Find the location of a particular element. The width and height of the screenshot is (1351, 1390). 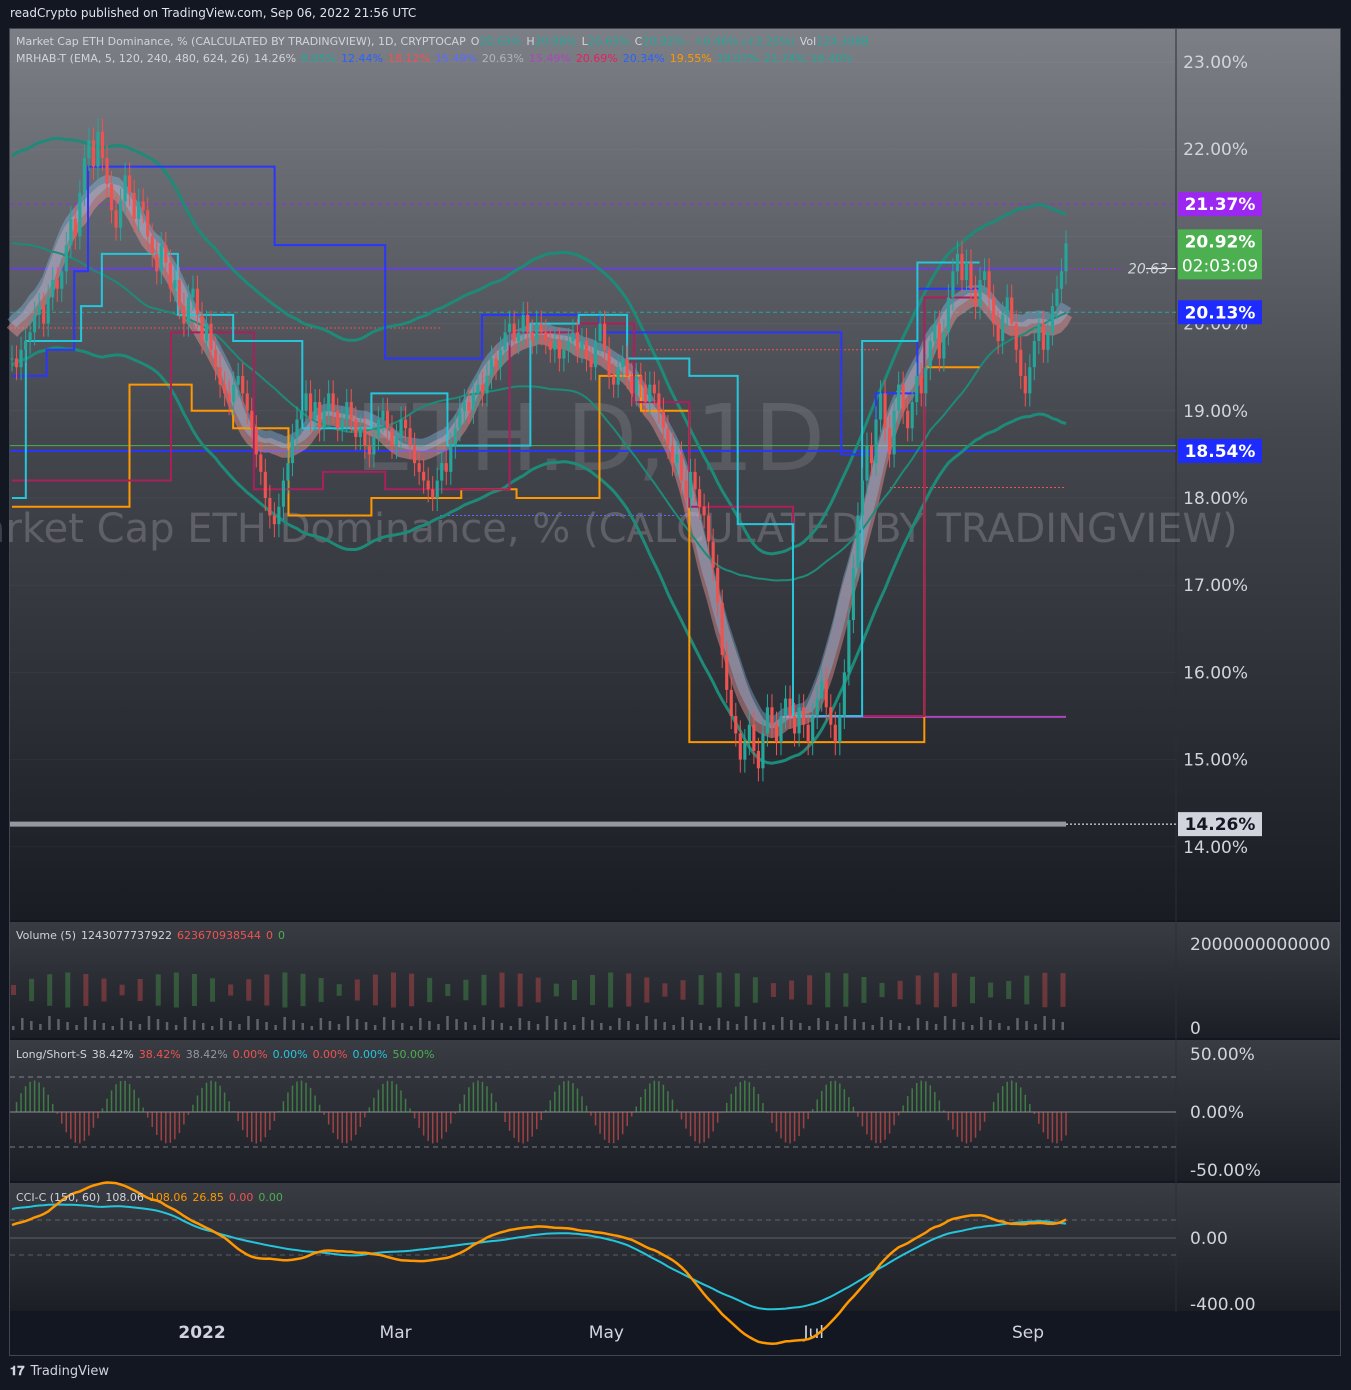

volume-title: Volume (5) is located at coordinates (46, 935).